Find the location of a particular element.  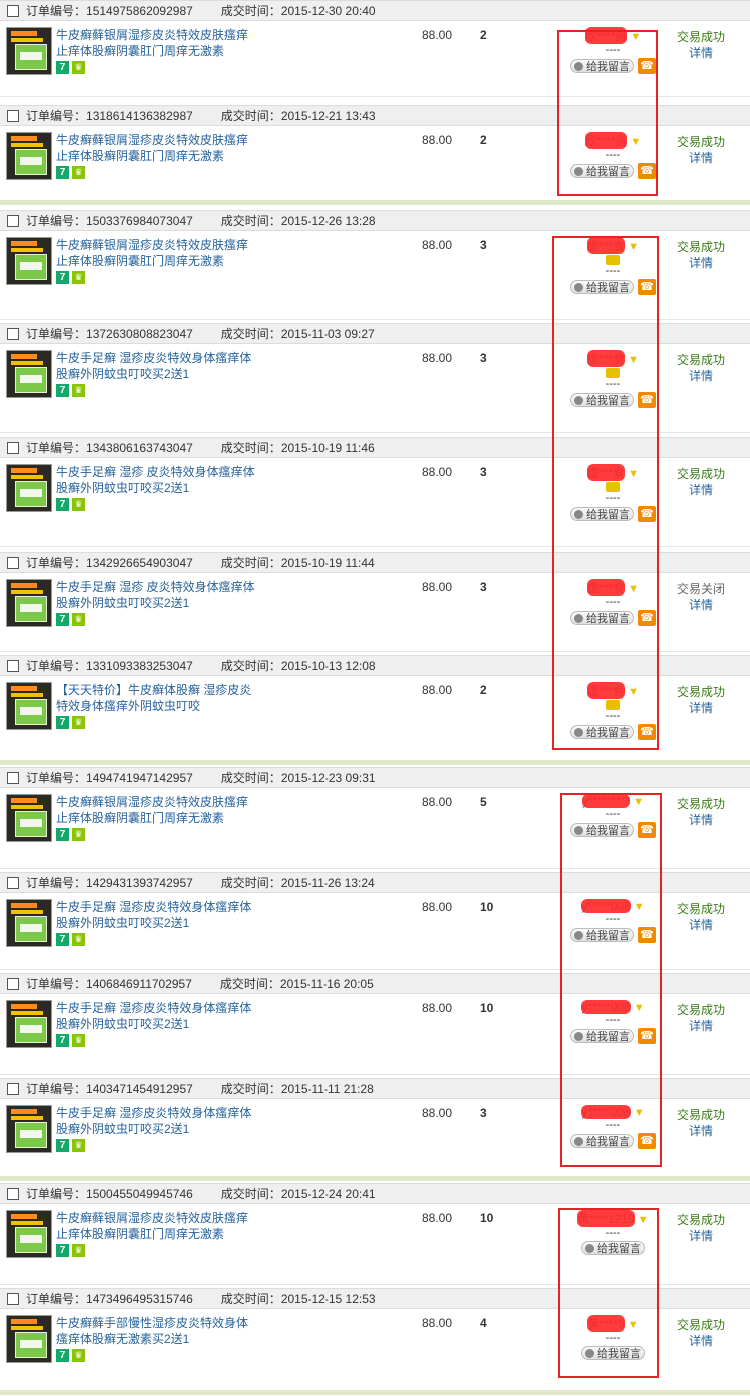

unit-price: 88.00 is located at coordinates (437, 1218).